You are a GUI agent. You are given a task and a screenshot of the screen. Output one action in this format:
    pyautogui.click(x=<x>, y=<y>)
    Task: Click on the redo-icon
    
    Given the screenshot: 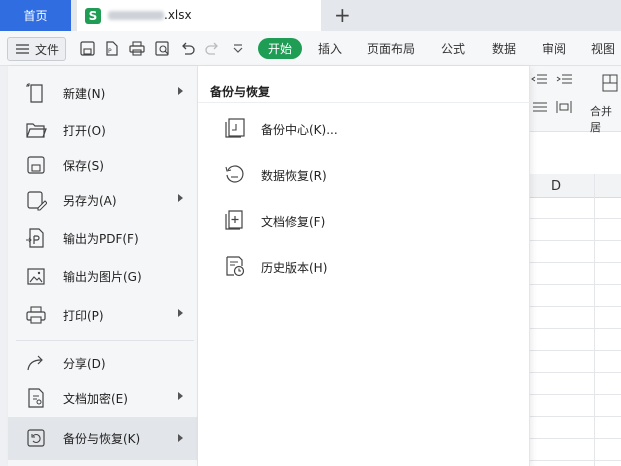 What is the action you would take?
    pyautogui.click(x=212, y=48)
    